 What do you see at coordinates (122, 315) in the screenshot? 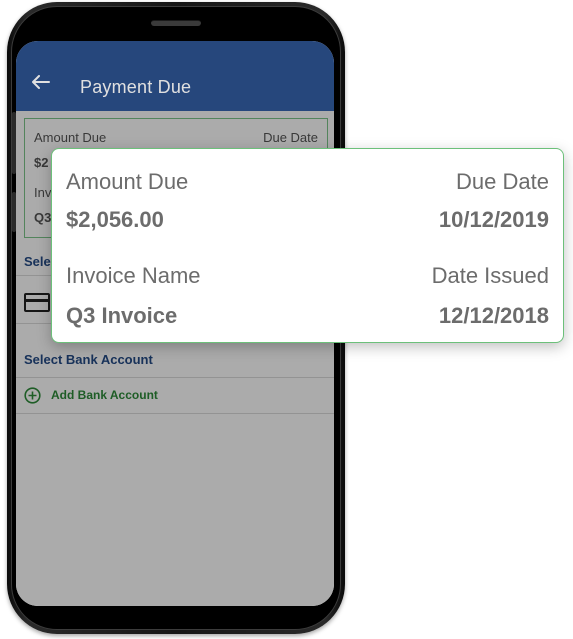
I see `invoice-name-value: Q3 Invoice` at bounding box center [122, 315].